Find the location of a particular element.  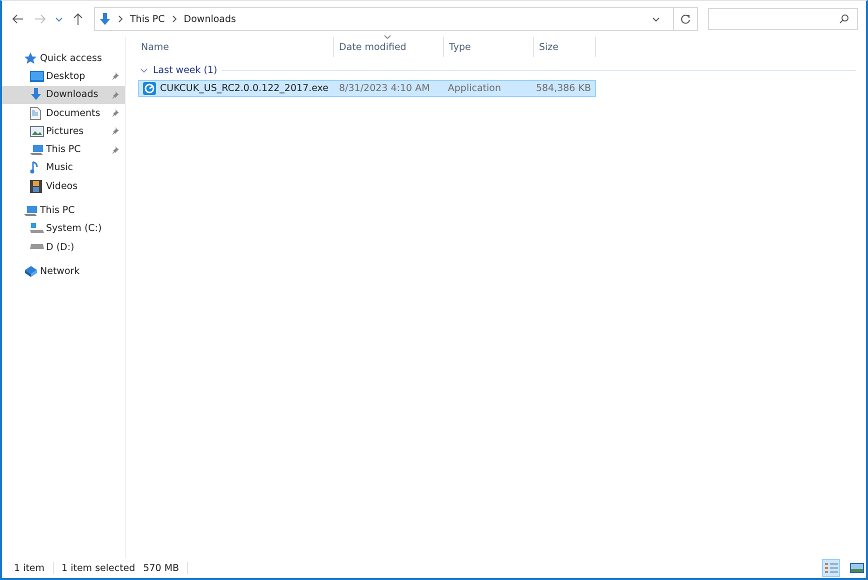

refresh-icon is located at coordinates (685, 19).